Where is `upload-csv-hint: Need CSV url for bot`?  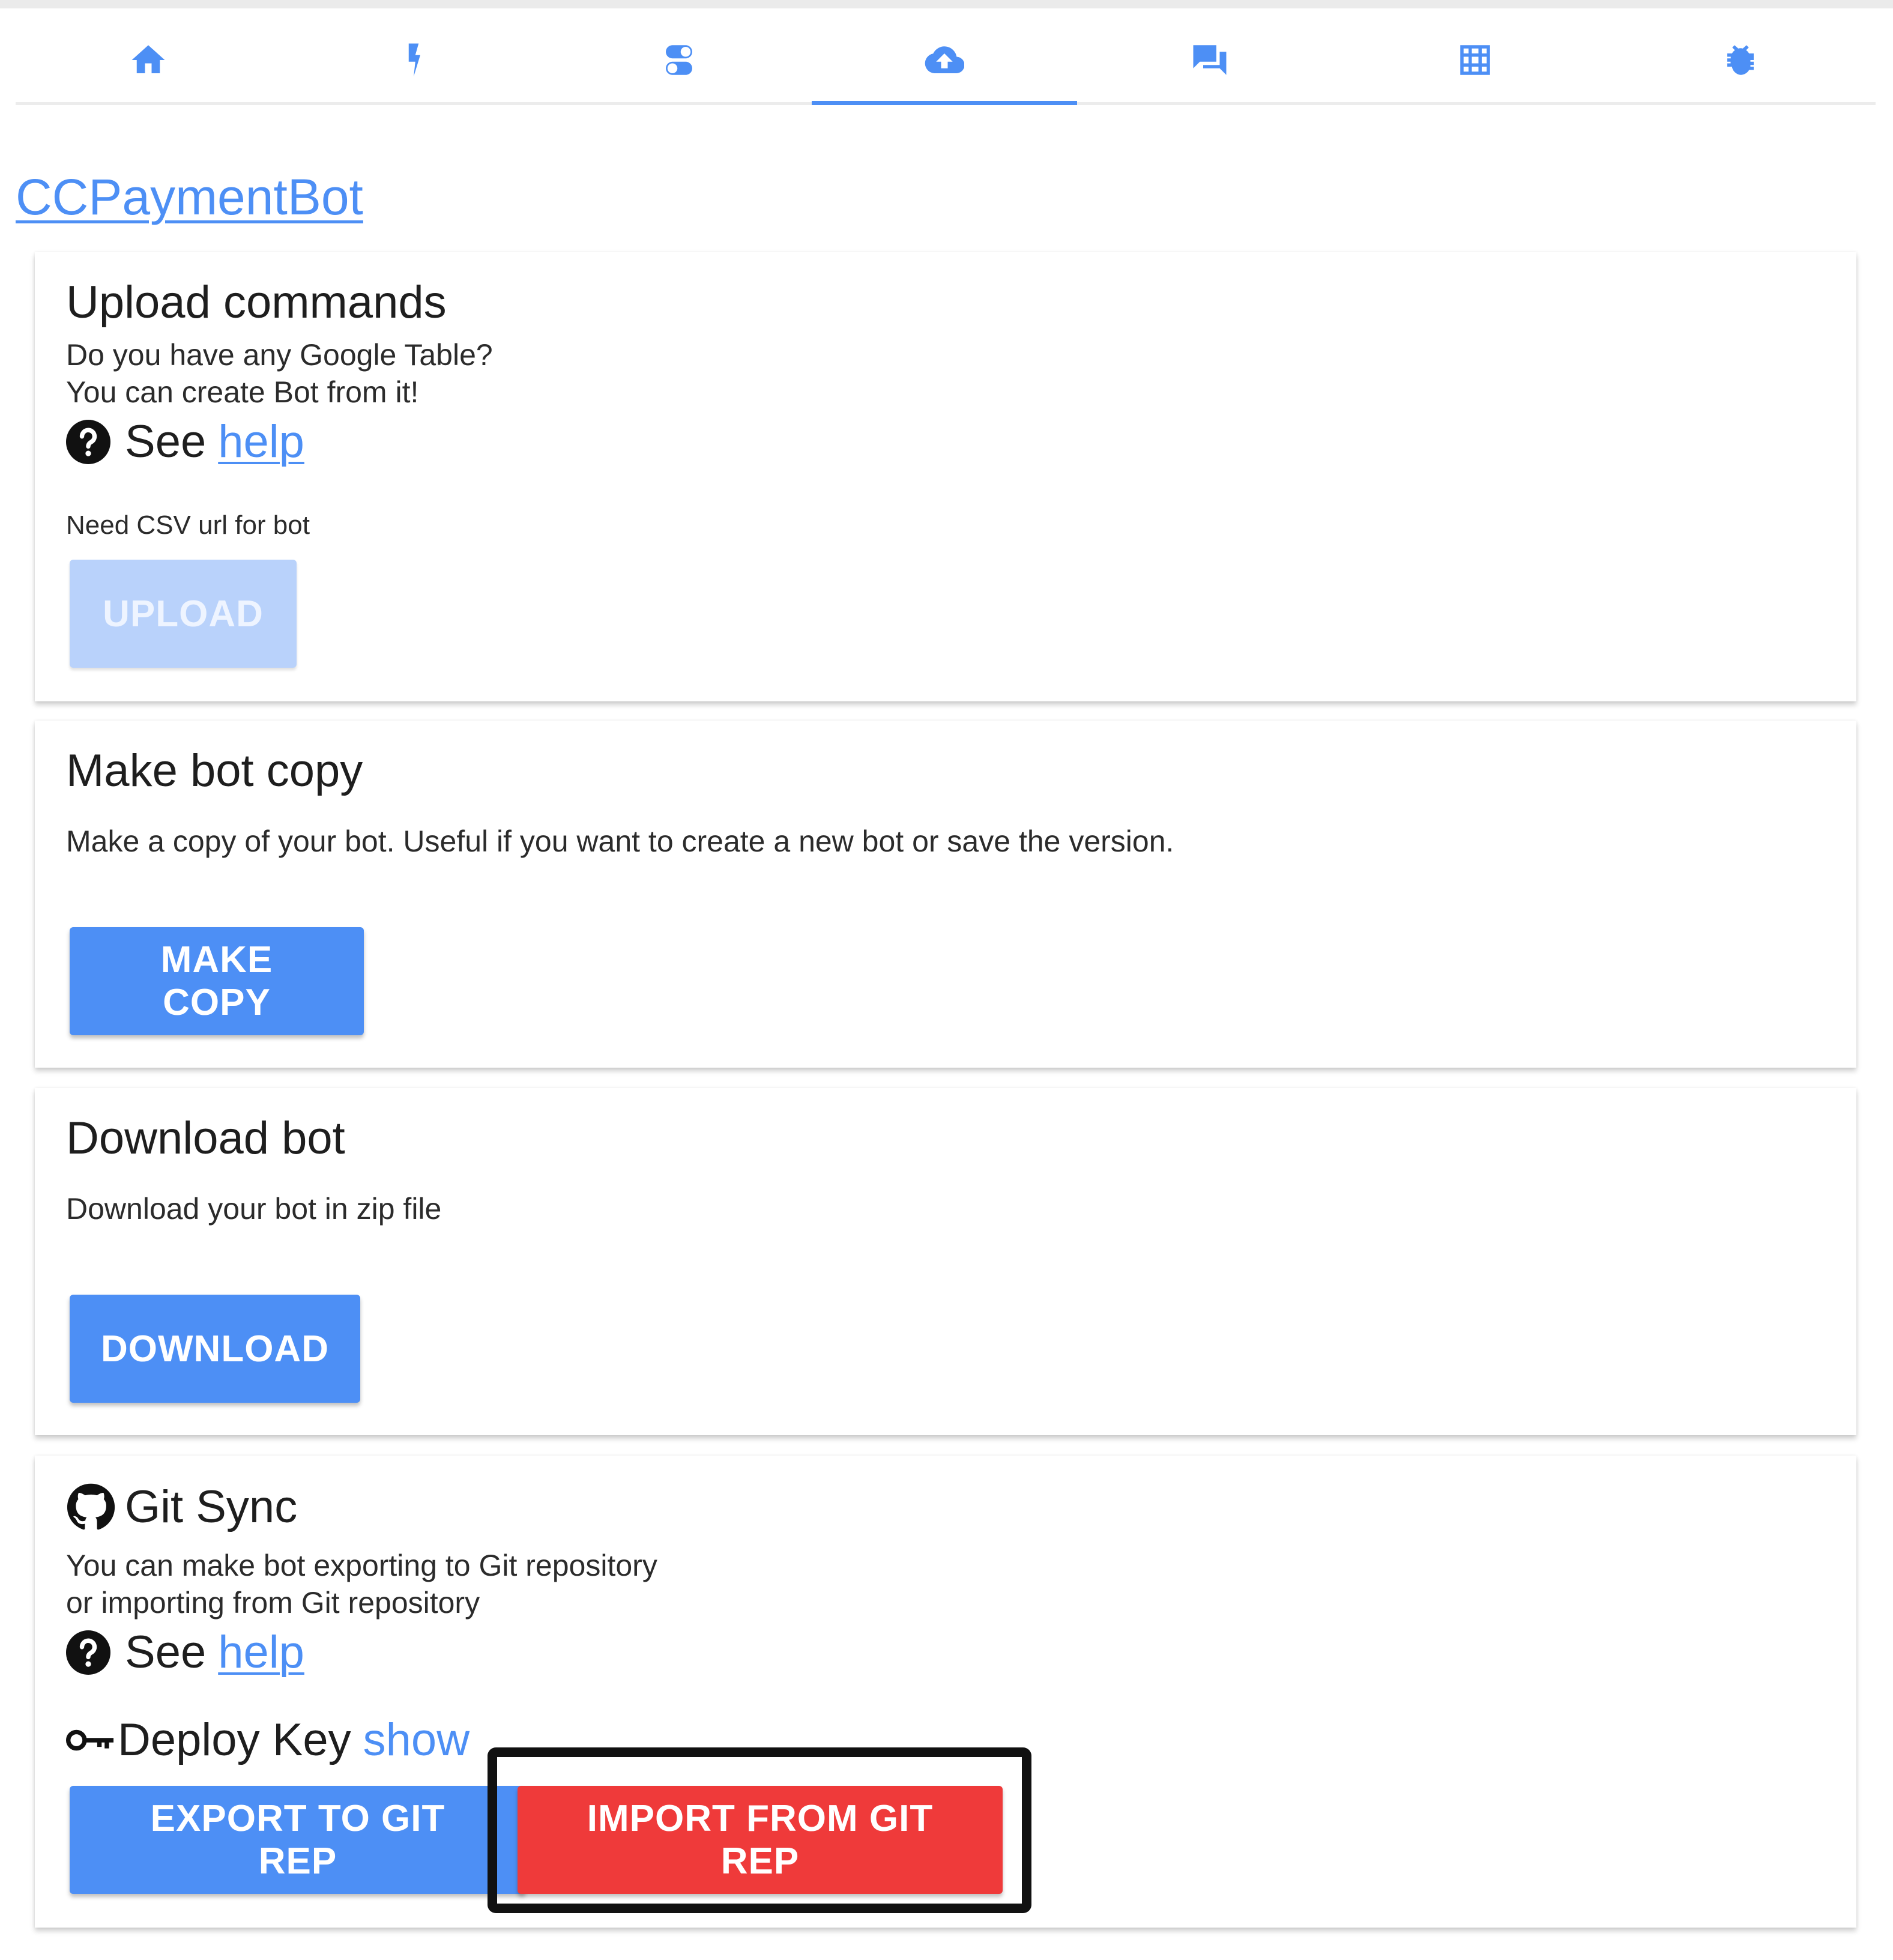 upload-csv-hint: Need CSV url for bot is located at coordinates (188, 525).